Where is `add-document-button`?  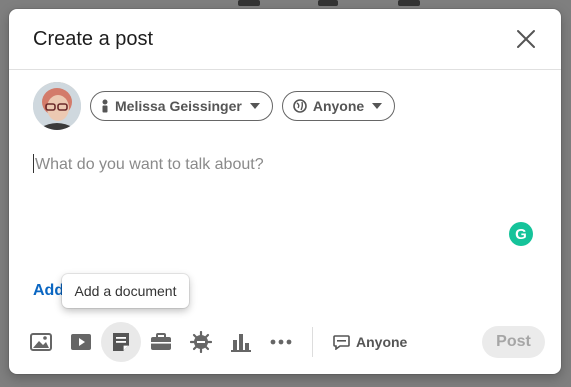 add-document-button is located at coordinates (121, 342).